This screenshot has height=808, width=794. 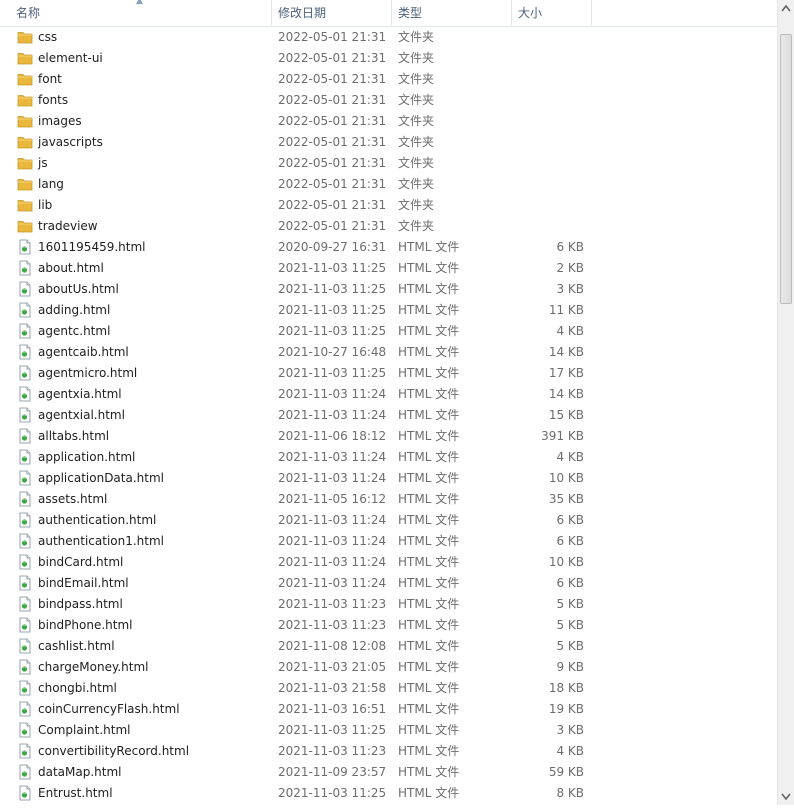 I want to click on file-name: adding.html, so click(x=74, y=310).